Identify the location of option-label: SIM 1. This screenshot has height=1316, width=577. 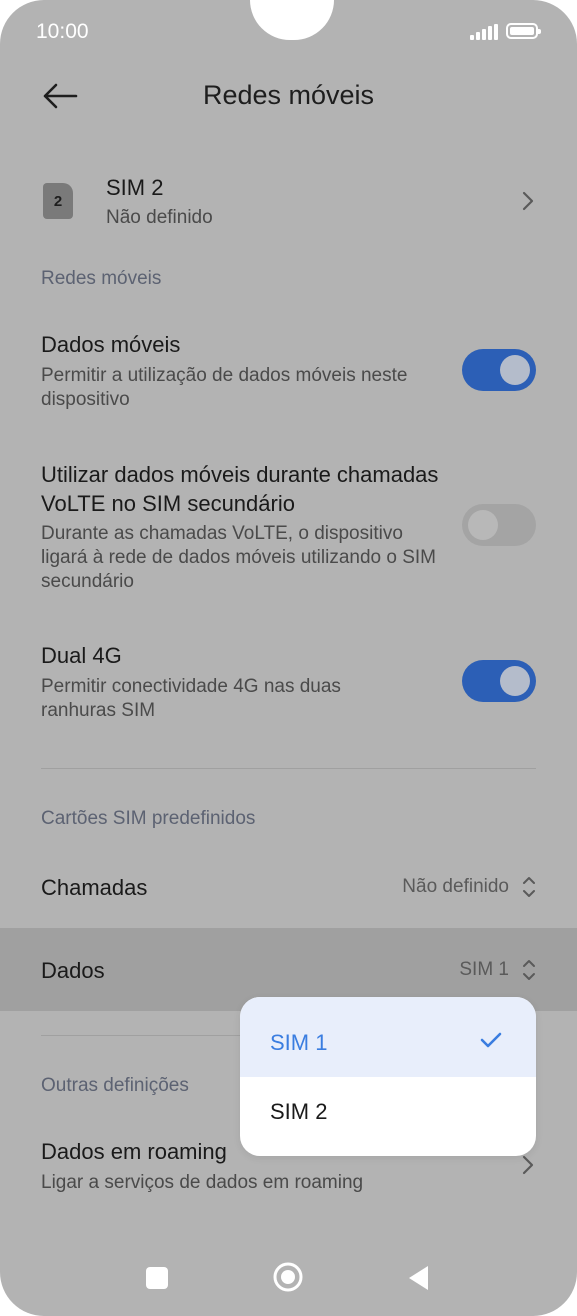
(299, 1042).